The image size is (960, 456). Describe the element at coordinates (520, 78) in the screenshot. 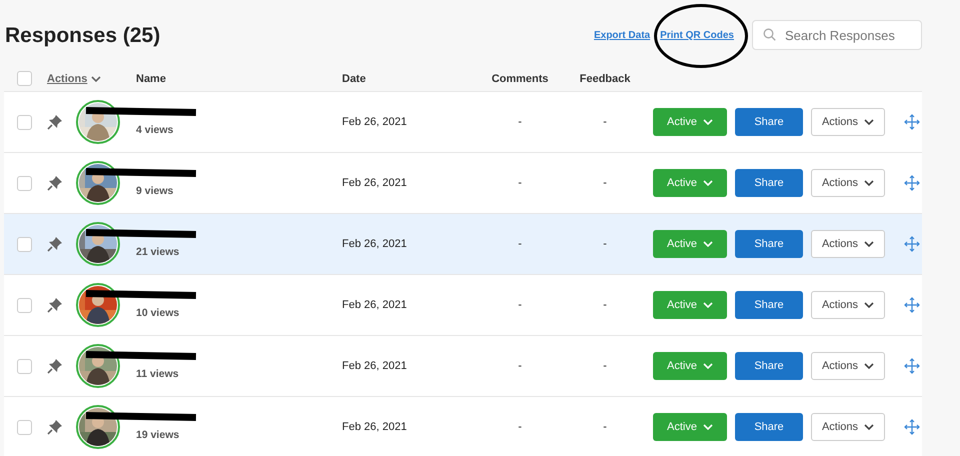

I see `column-header: Comments` at that location.